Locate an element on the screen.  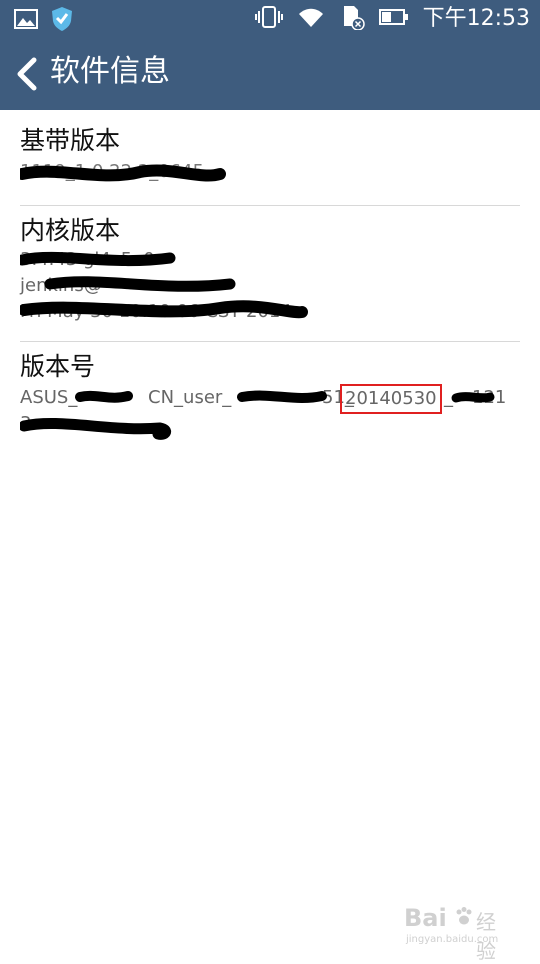
image-icon is located at coordinates (26, 21).